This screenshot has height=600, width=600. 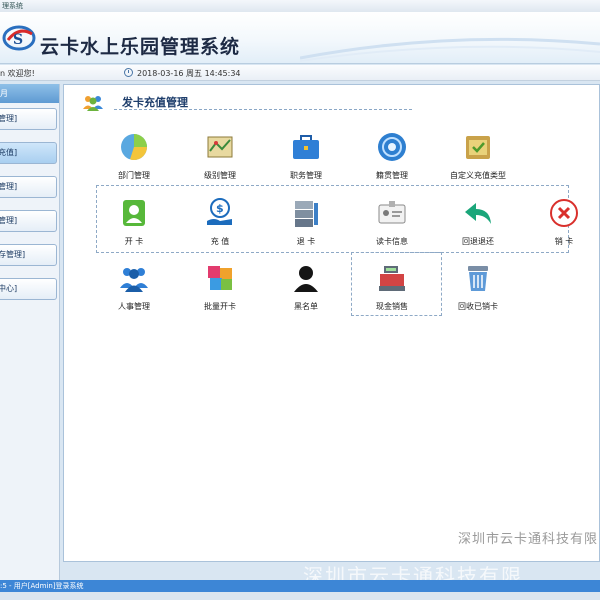 I want to click on blacklist-person-icon, so click(x=306, y=279).